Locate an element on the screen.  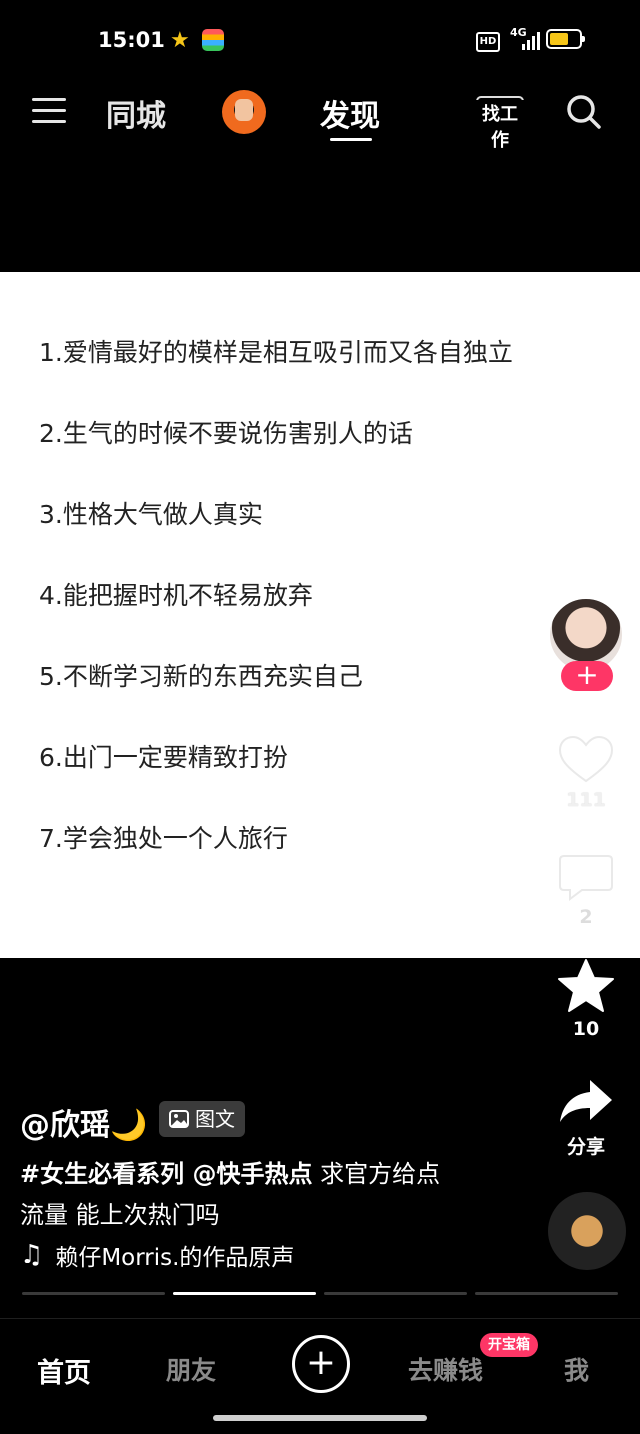
music-note-icon: ♫ is located at coordinates (32, 1255).